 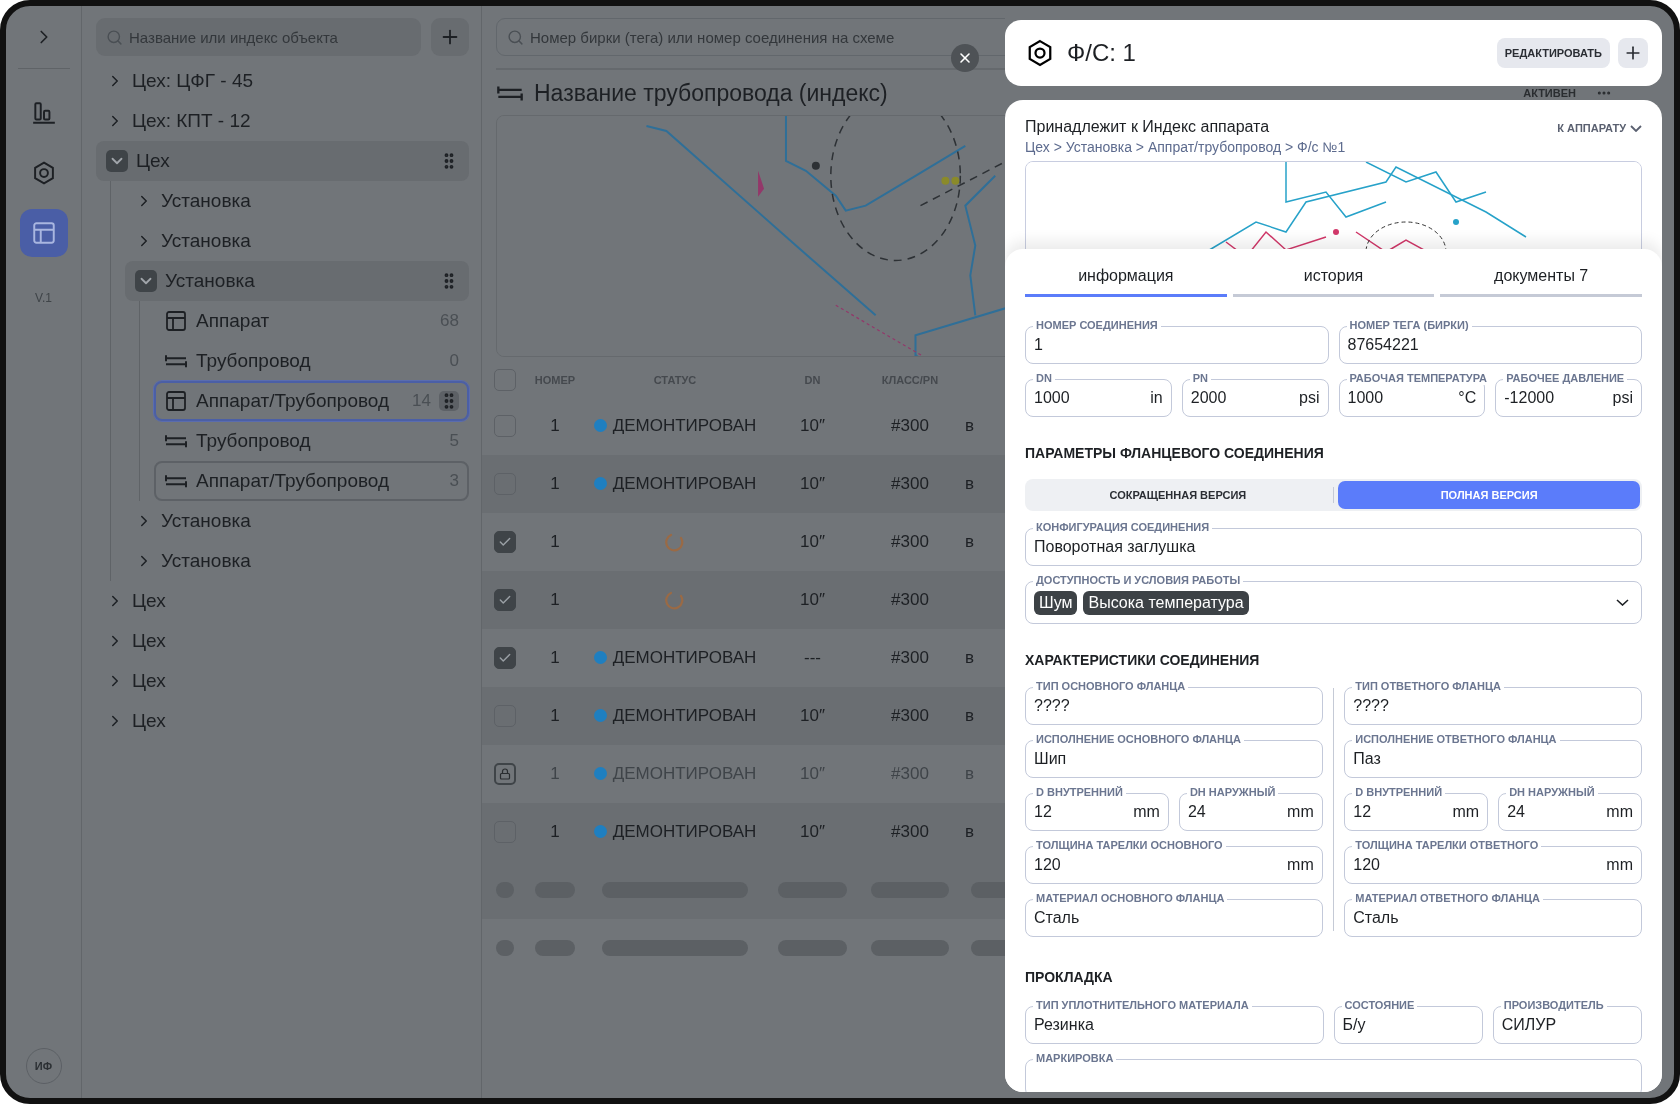 What do you see at coordinates (743, 541) in the screenshot?
I see `table-row: 1 10″ #300 в` at bounding box center [743, 541].